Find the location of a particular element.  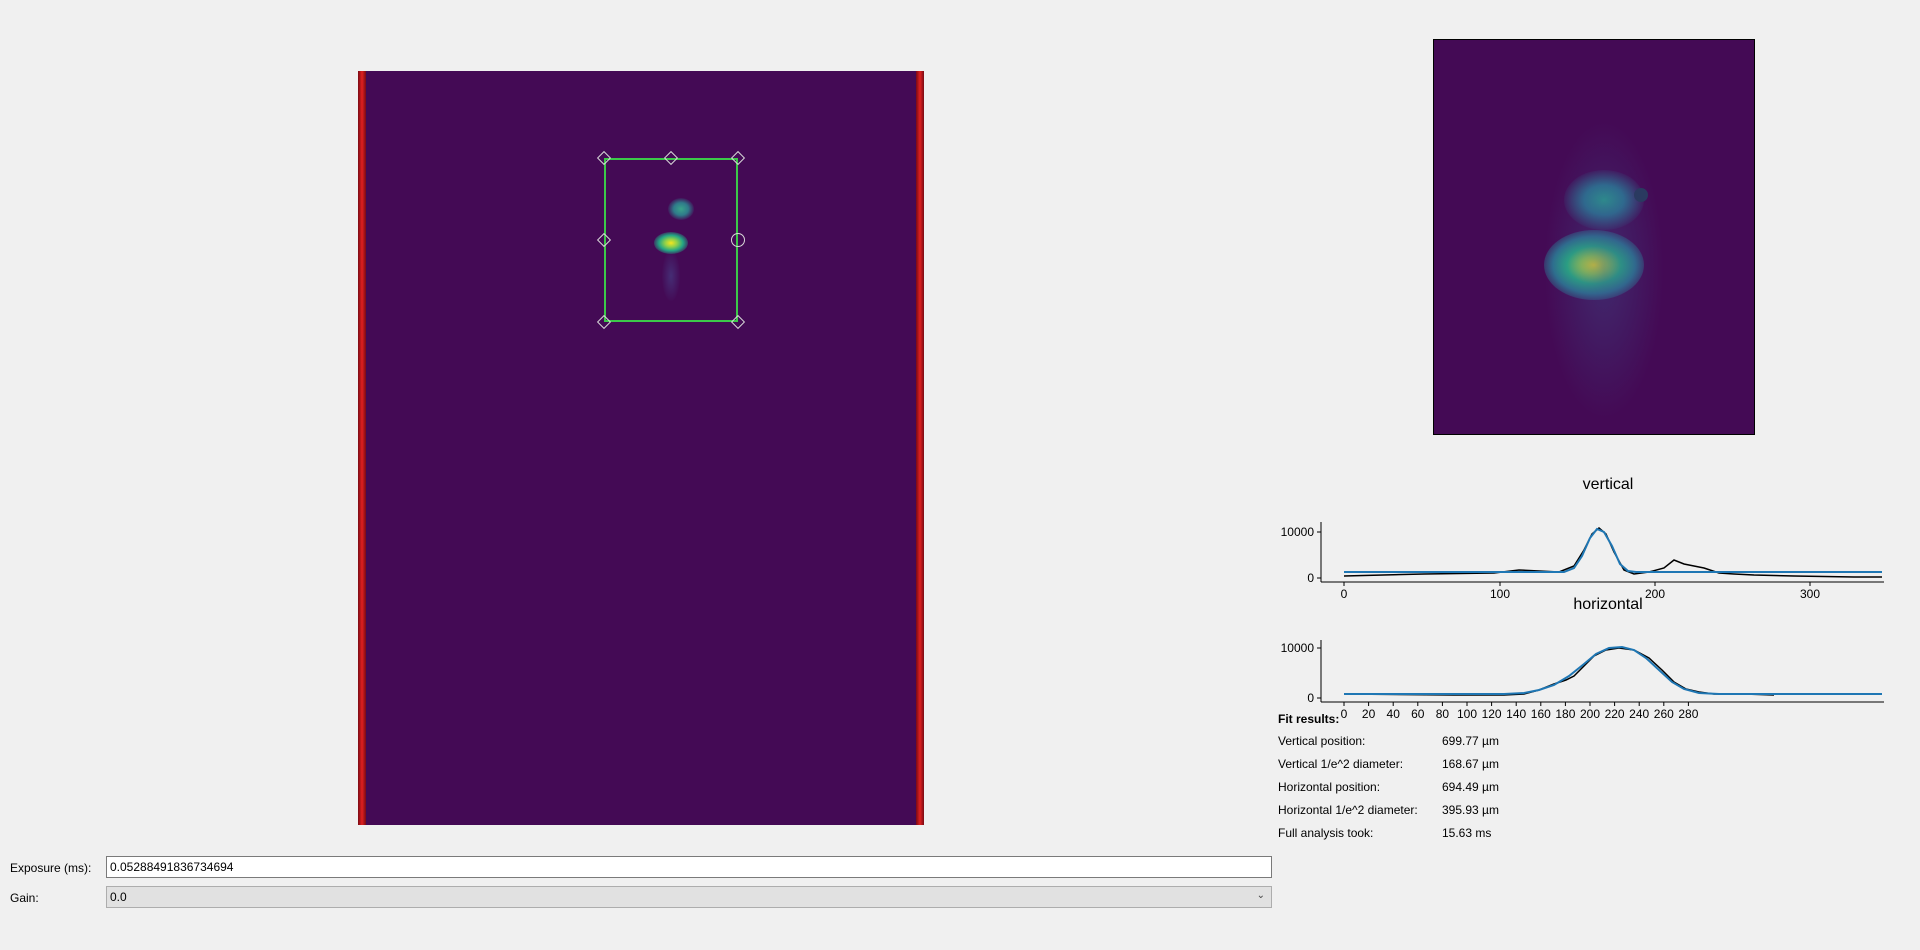

x-tick-280: 280 is located at coordinates (1688, 714).